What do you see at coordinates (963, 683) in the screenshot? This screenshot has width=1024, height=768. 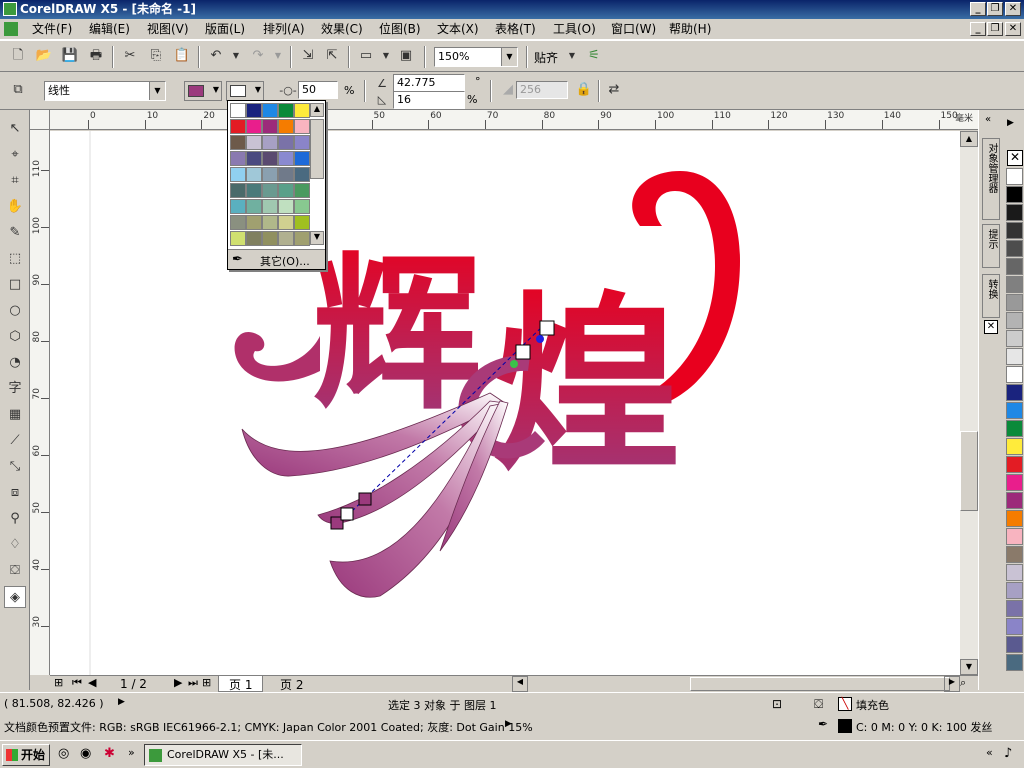 I see `zoom-navigator-icon: ⌕` at bounding box center [963, 683].